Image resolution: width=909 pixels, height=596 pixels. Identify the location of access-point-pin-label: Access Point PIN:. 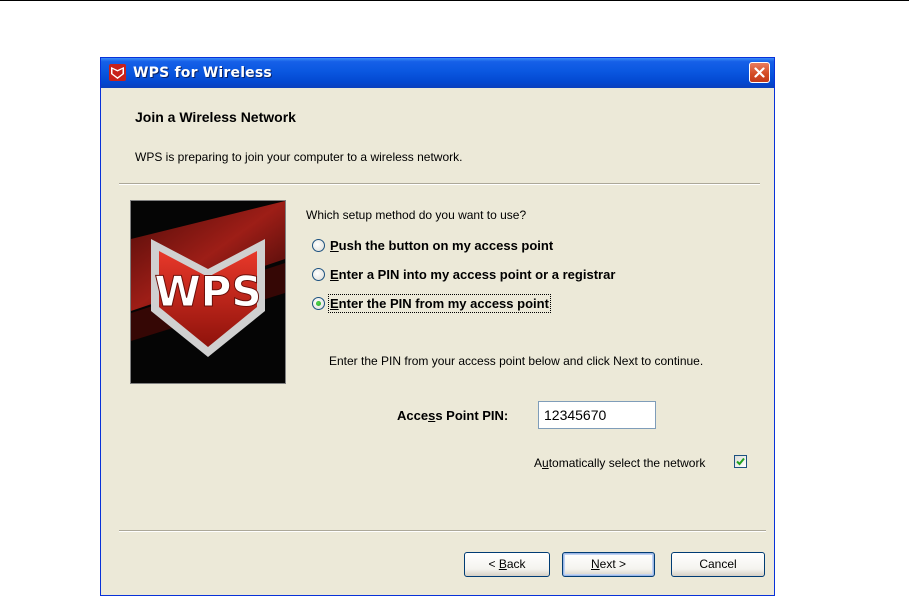
(453, 415).